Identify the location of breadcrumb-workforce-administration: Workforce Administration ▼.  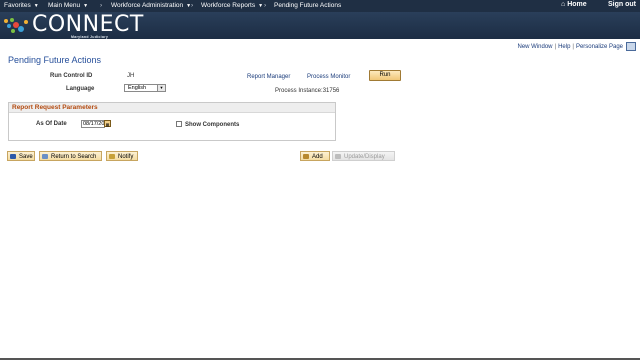
(151, 5).